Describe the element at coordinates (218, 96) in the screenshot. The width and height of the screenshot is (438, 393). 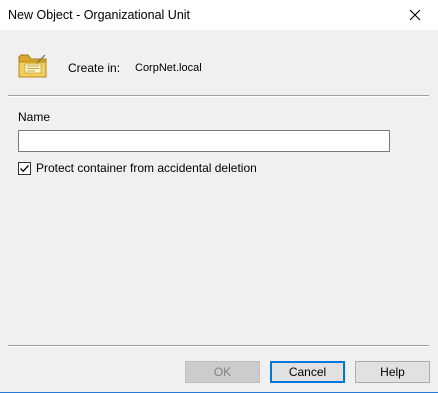
I see `top-divider` at that location.